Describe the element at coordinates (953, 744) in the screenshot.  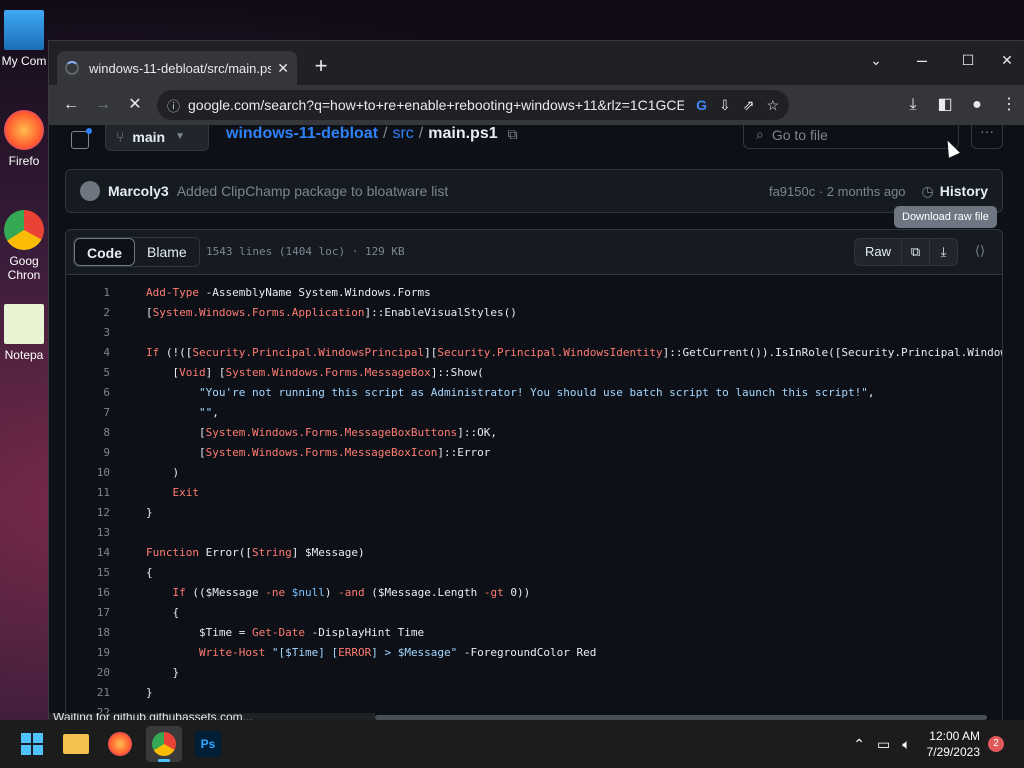
I see `clock: 12:00 AM 7/29/2023` at that location.